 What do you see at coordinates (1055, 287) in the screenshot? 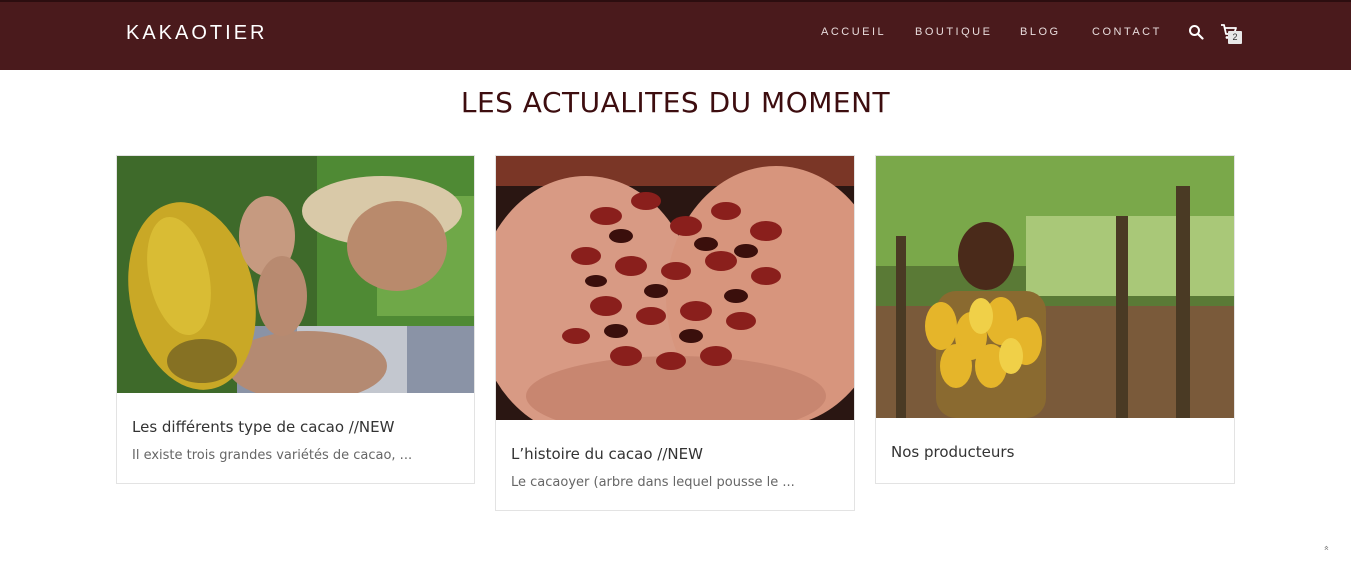
I see `post-image-producer` at bounding box center [1055, 287].